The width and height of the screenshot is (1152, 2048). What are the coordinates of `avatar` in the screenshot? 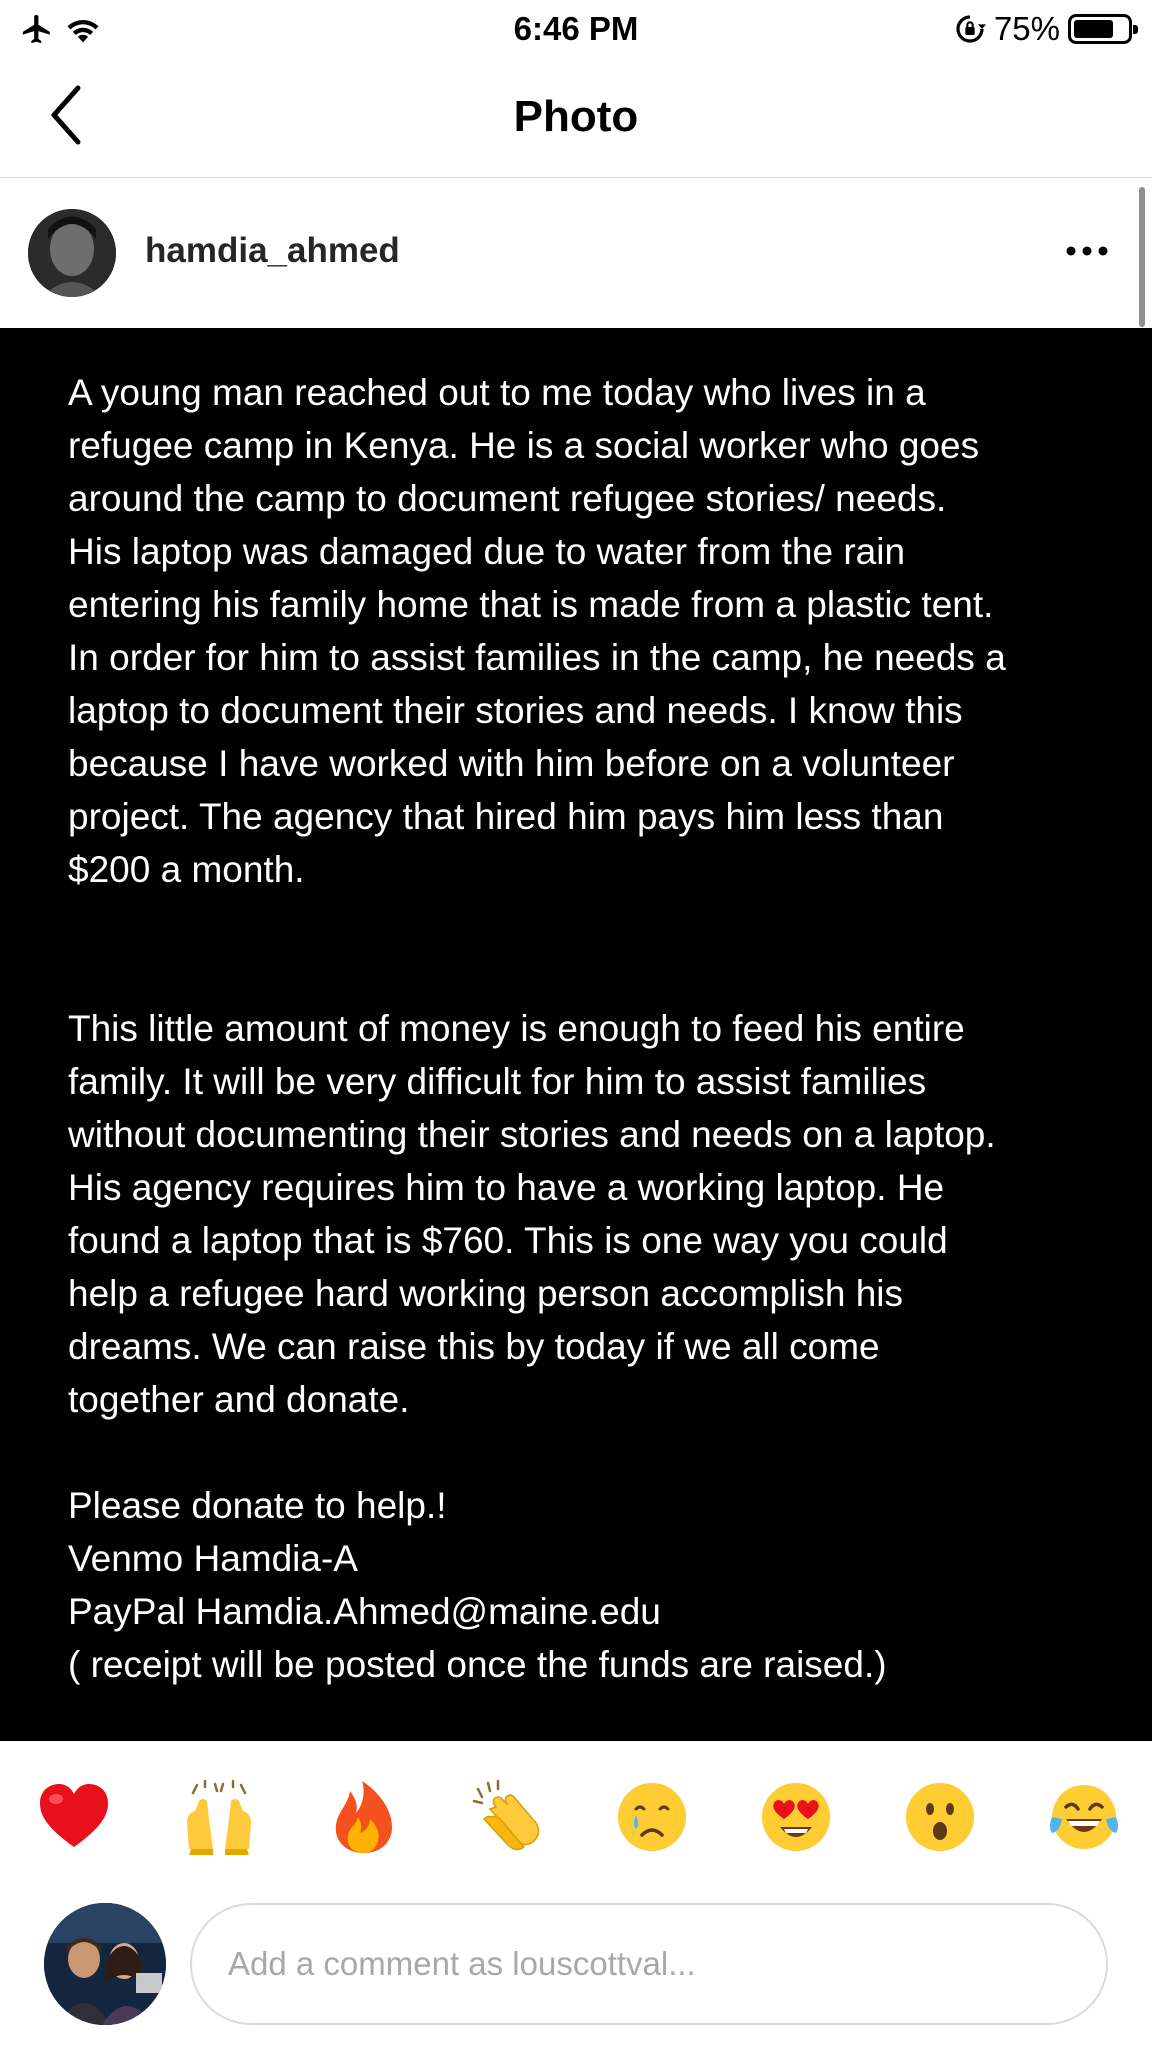 It's located at (72, 253).